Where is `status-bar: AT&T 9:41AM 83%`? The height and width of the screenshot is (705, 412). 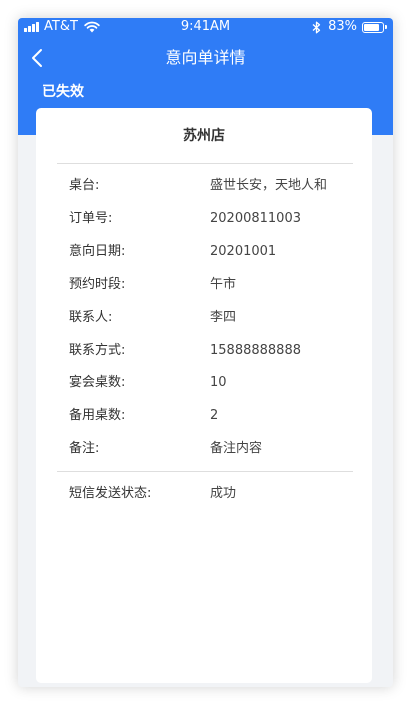 status-bar: AT&T 9:41AM 83% is located at coordinates (205, 27).